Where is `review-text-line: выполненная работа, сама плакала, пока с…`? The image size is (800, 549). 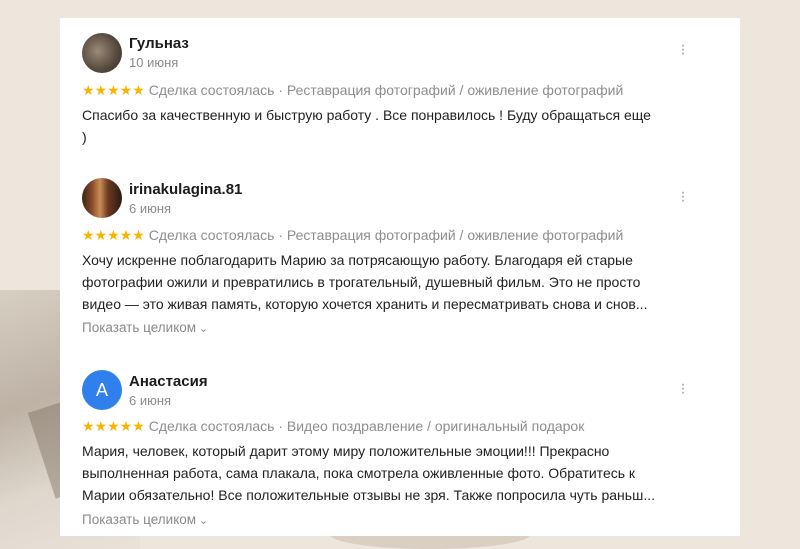
review-text-line: выполненная работа, сама плакала, пока с… is located at coordinates (359, 473).